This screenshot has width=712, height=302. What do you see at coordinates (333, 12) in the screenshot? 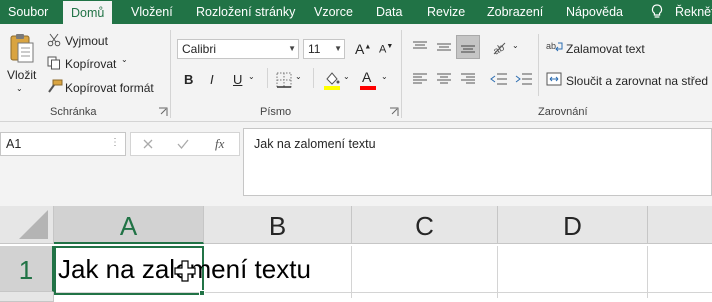
I see `tab-vzorce: Vzorce` at bounding box center [333, 12].